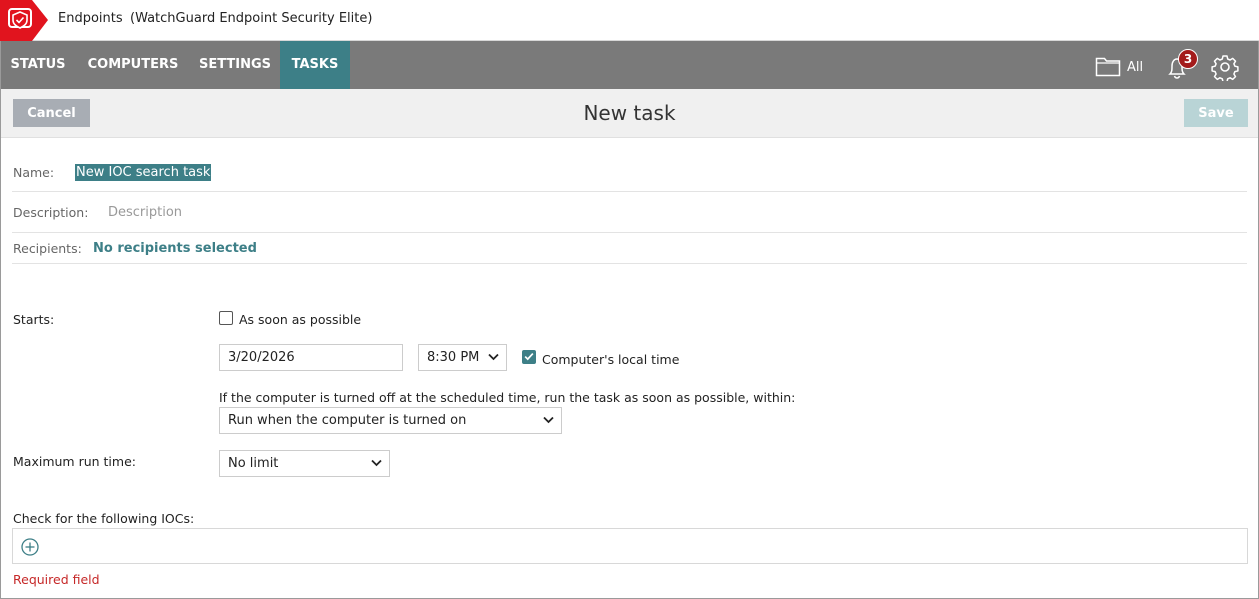 The height and width of the screenshot is (599, 1259). What do you see at coordinates (104, 518) in the screenshot?
I see `iocs-label: Check for the following IOCs:` at bounding box center [104, 518].